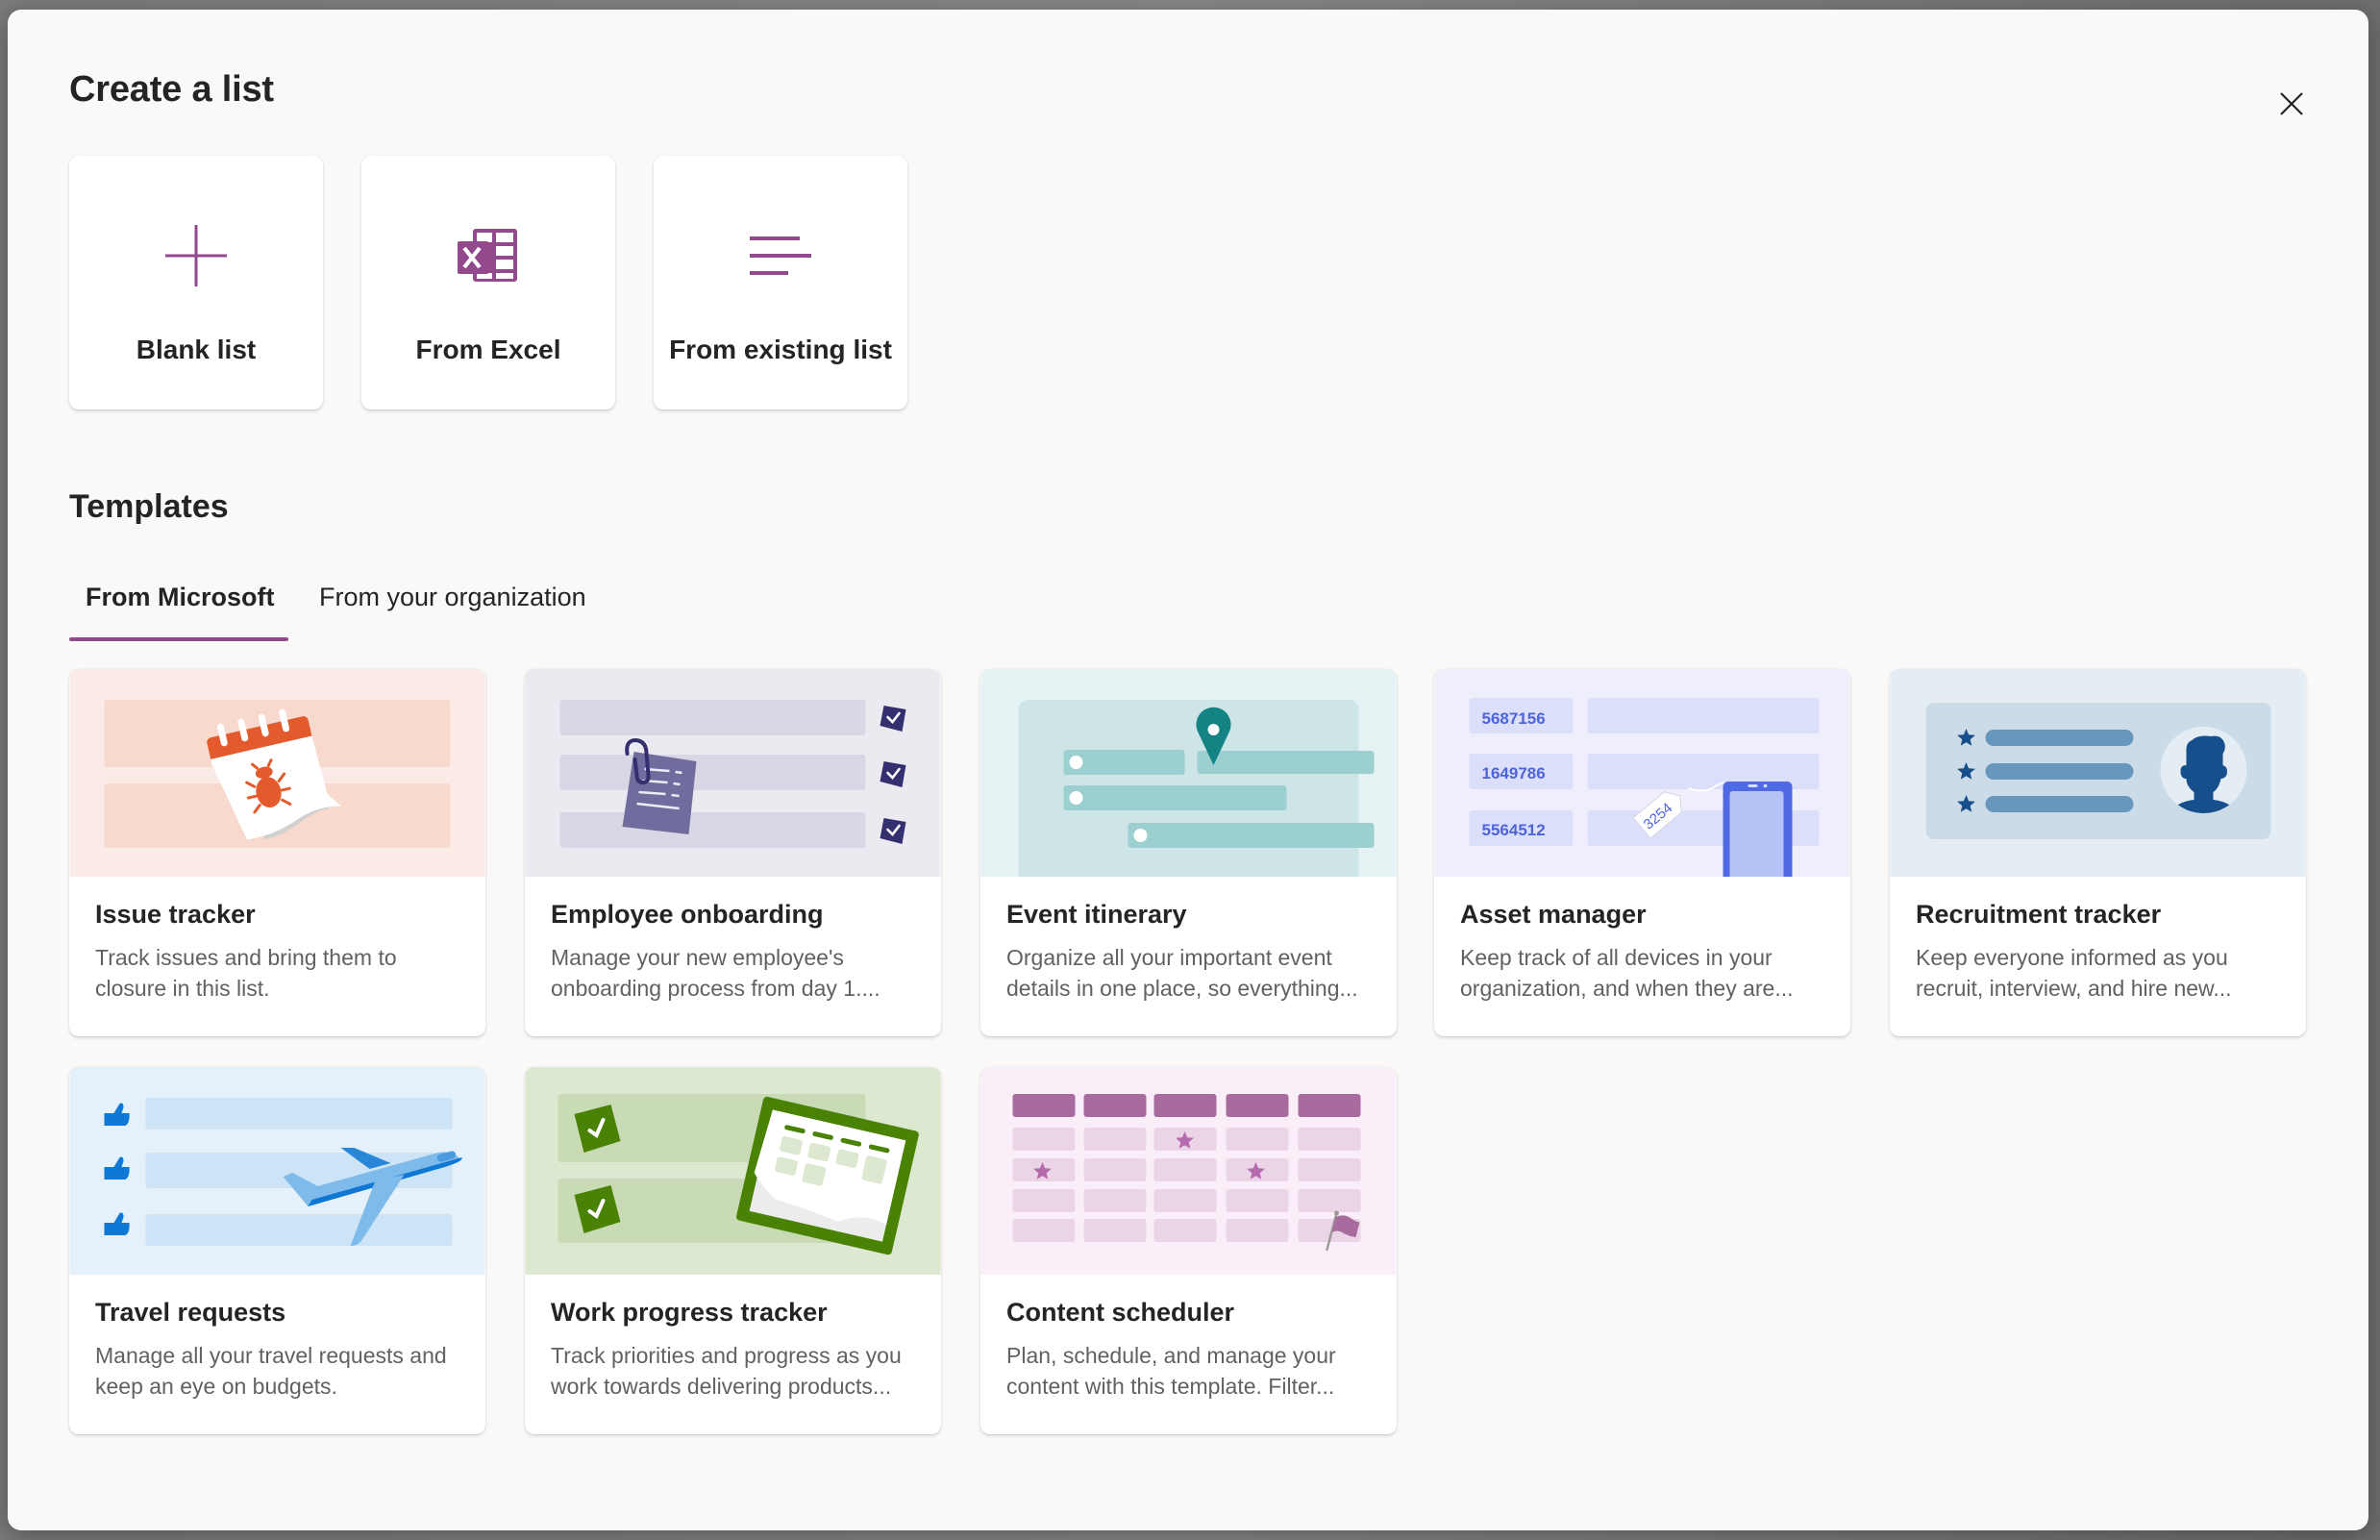  Describe the element at coordinates (172, 89) in the screenshot. I see `dialog-title: Create a list` at that location.